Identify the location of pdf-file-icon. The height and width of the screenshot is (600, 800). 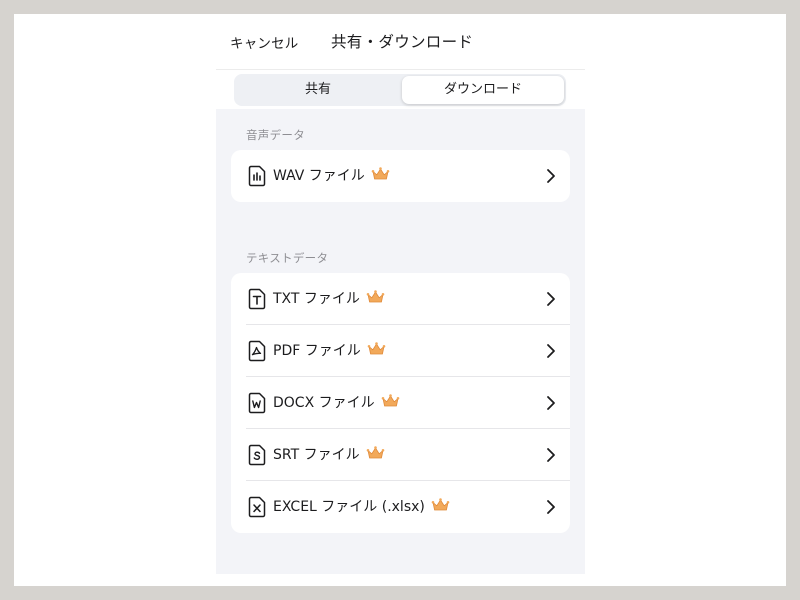
(257, 351).